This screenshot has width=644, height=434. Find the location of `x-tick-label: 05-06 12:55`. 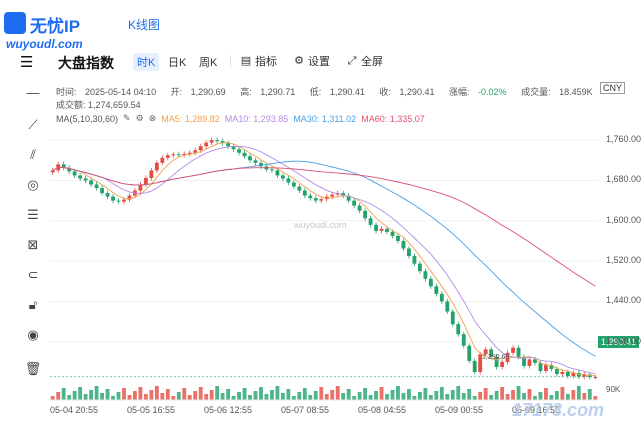

x-tick-label: 05-06 12:55 is located at coordinates (228, 410).